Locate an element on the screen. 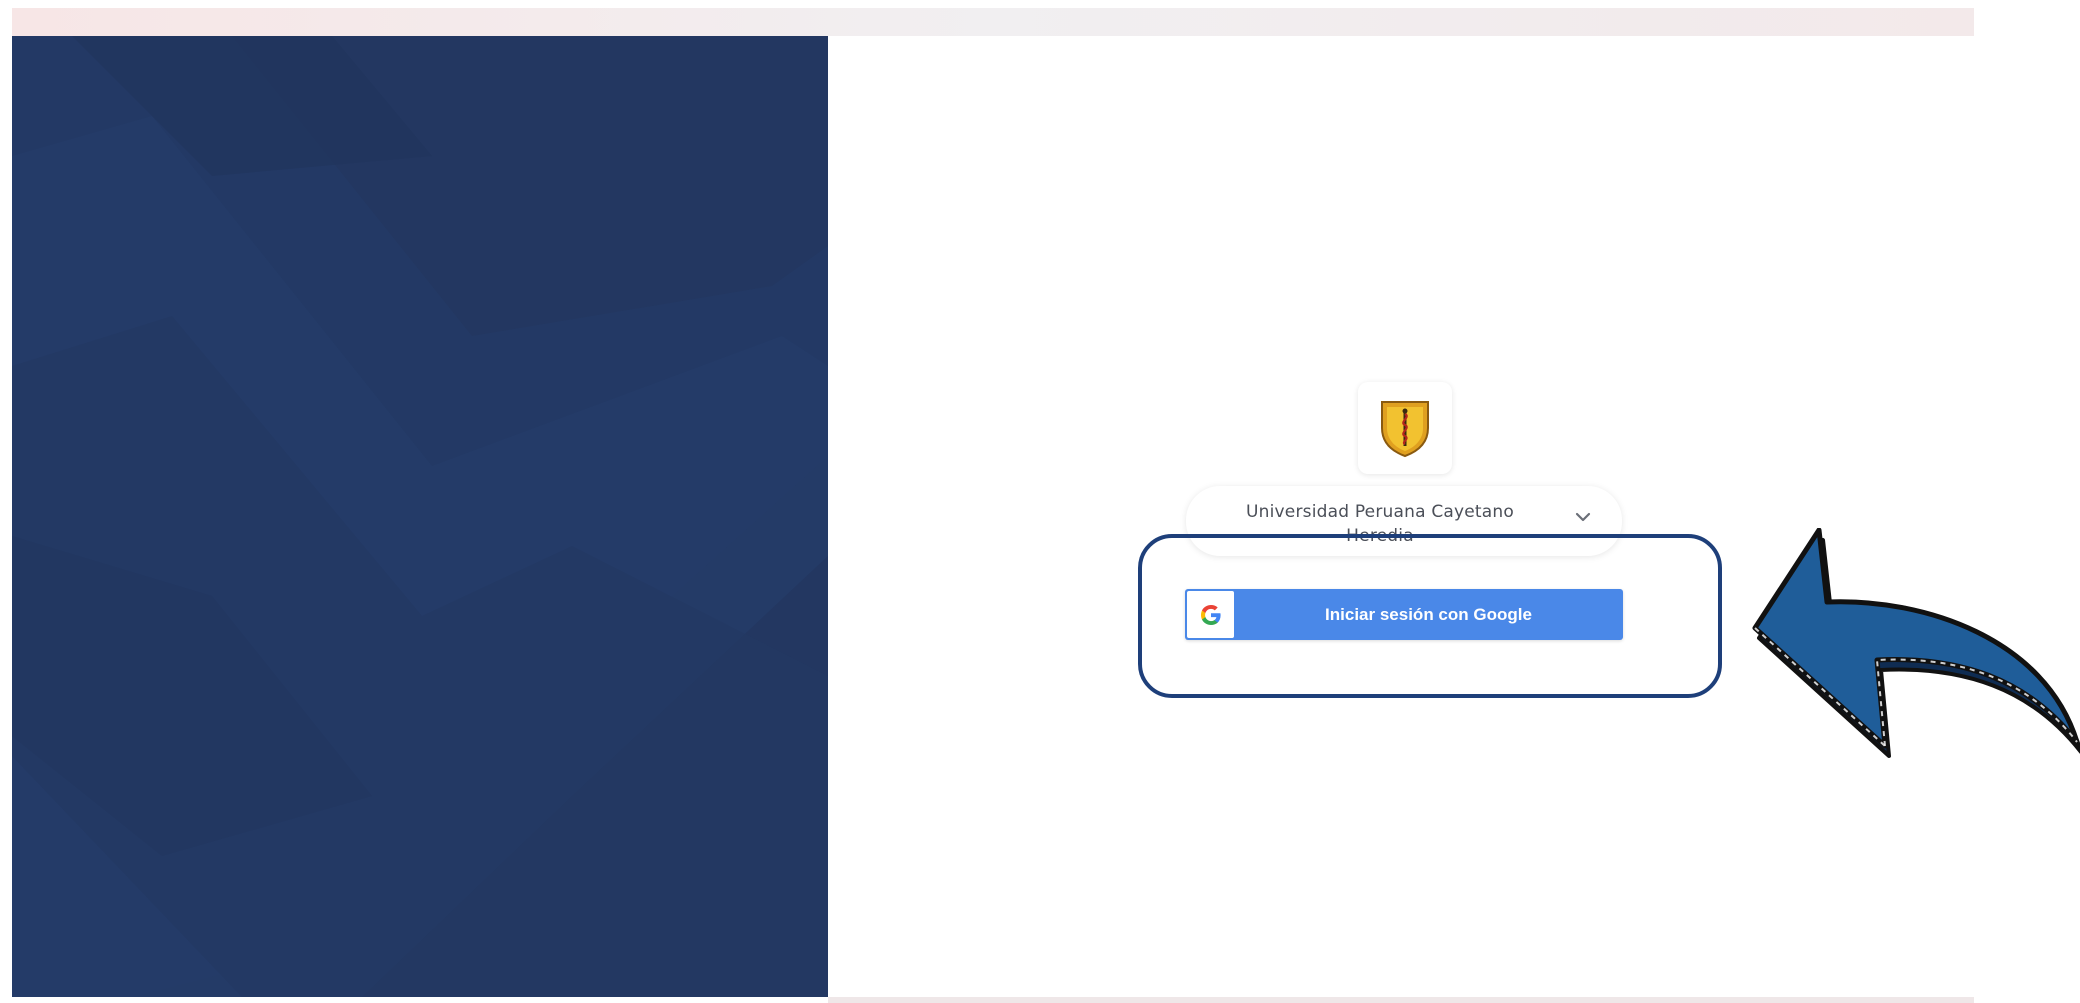 Image resolution: width=2080 pixels, height=1003 pixels. browser-top-strip is located at coordinates (993, 22).